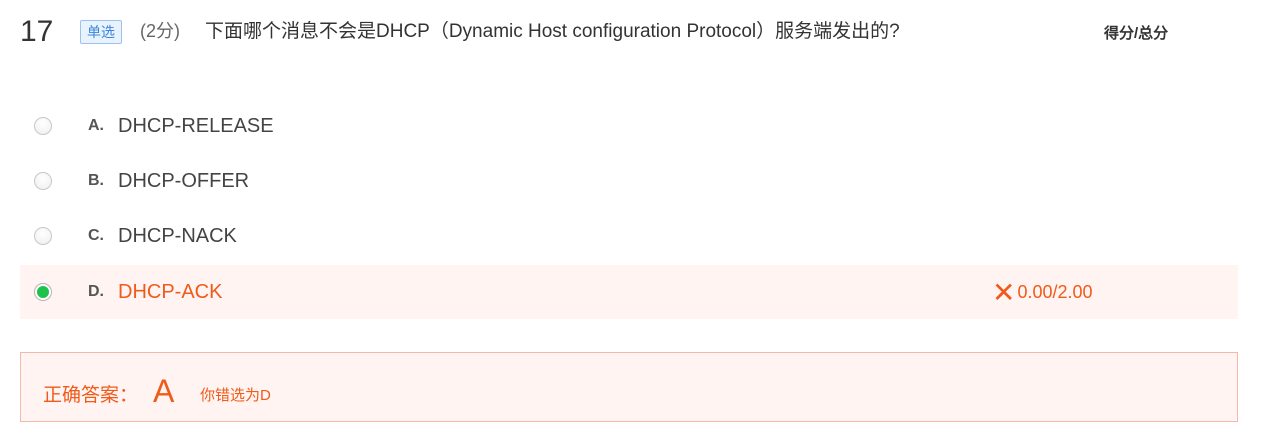 This screenshot has height=447, width=1275. Describe the element at coordinates (177, 236) in the screenshot. I see `option-text: DHCP-NACK` at that location.